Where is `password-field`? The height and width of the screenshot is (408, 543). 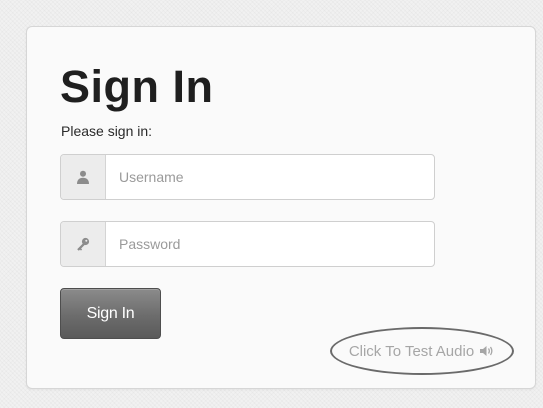 password-field is located at coordinates (247, 244).